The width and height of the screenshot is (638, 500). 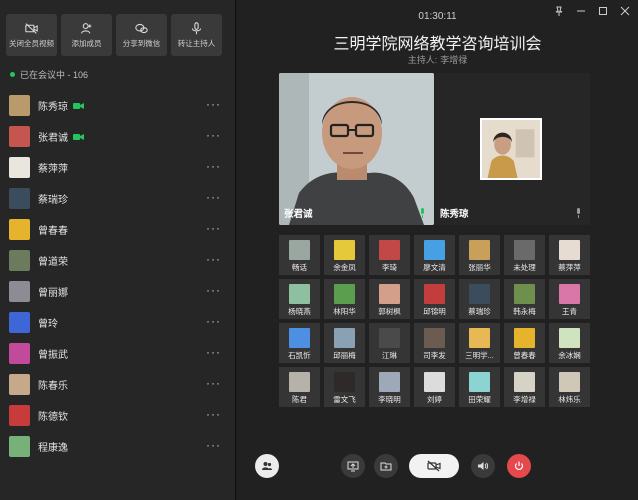 I want to click on participant-tile: 李增禄, so click(x=524, y=387).